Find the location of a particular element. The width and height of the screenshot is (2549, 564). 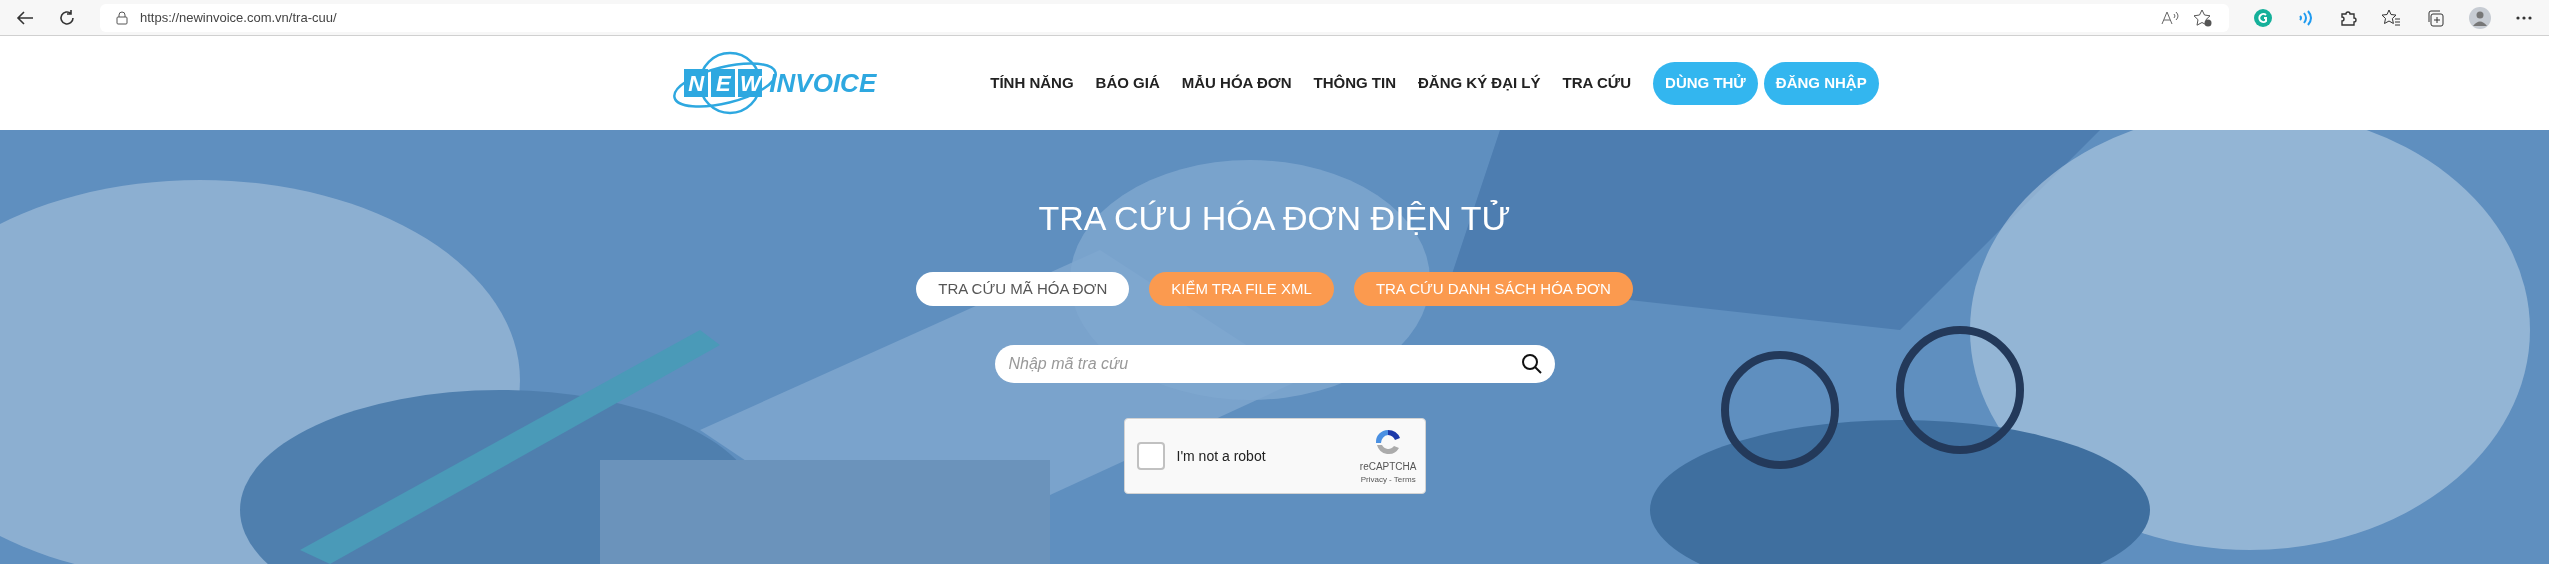

privacy-terms-links: Privacy - Terms is located at coordinates (1388, 479).